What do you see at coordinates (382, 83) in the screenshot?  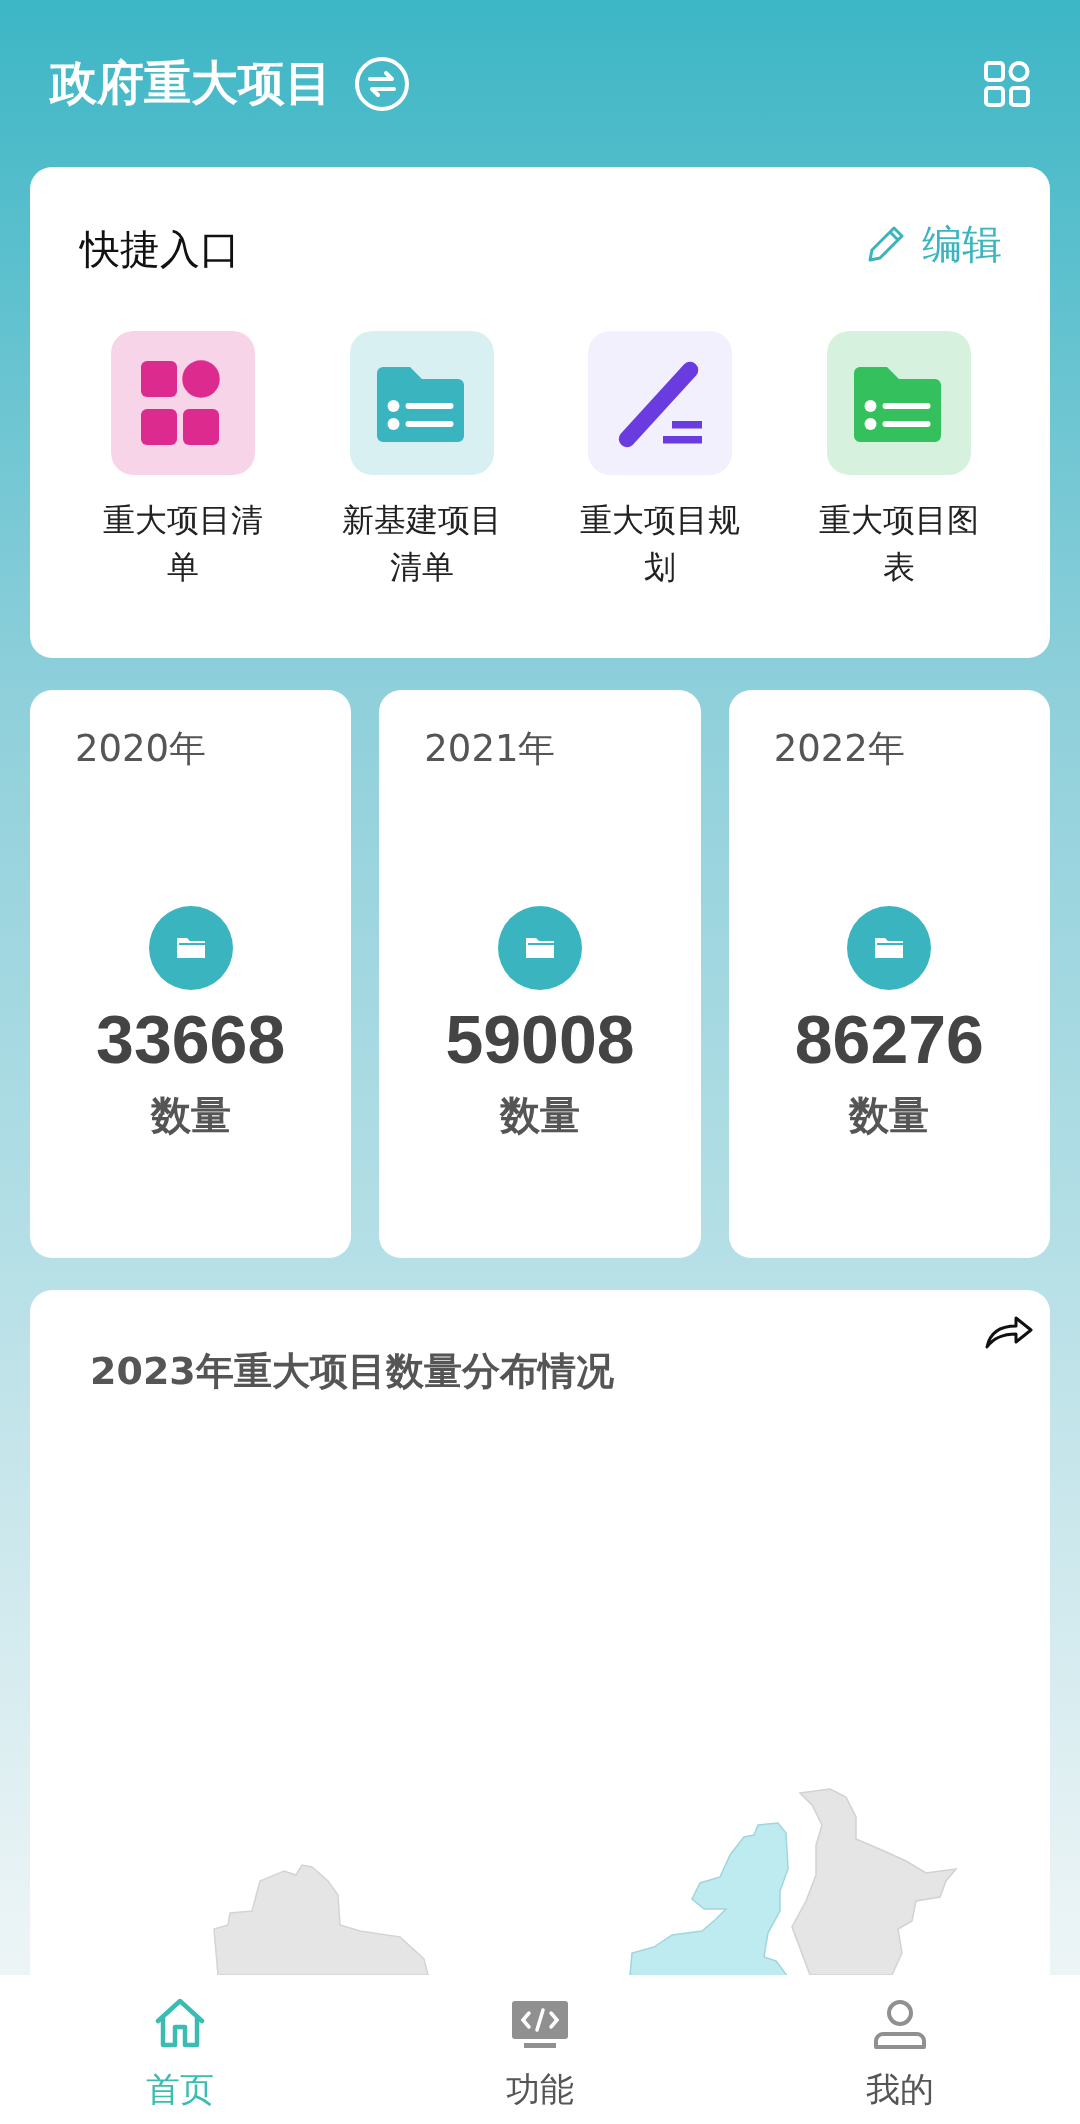 I see `switch-icon` at bounding box center [382, 83].